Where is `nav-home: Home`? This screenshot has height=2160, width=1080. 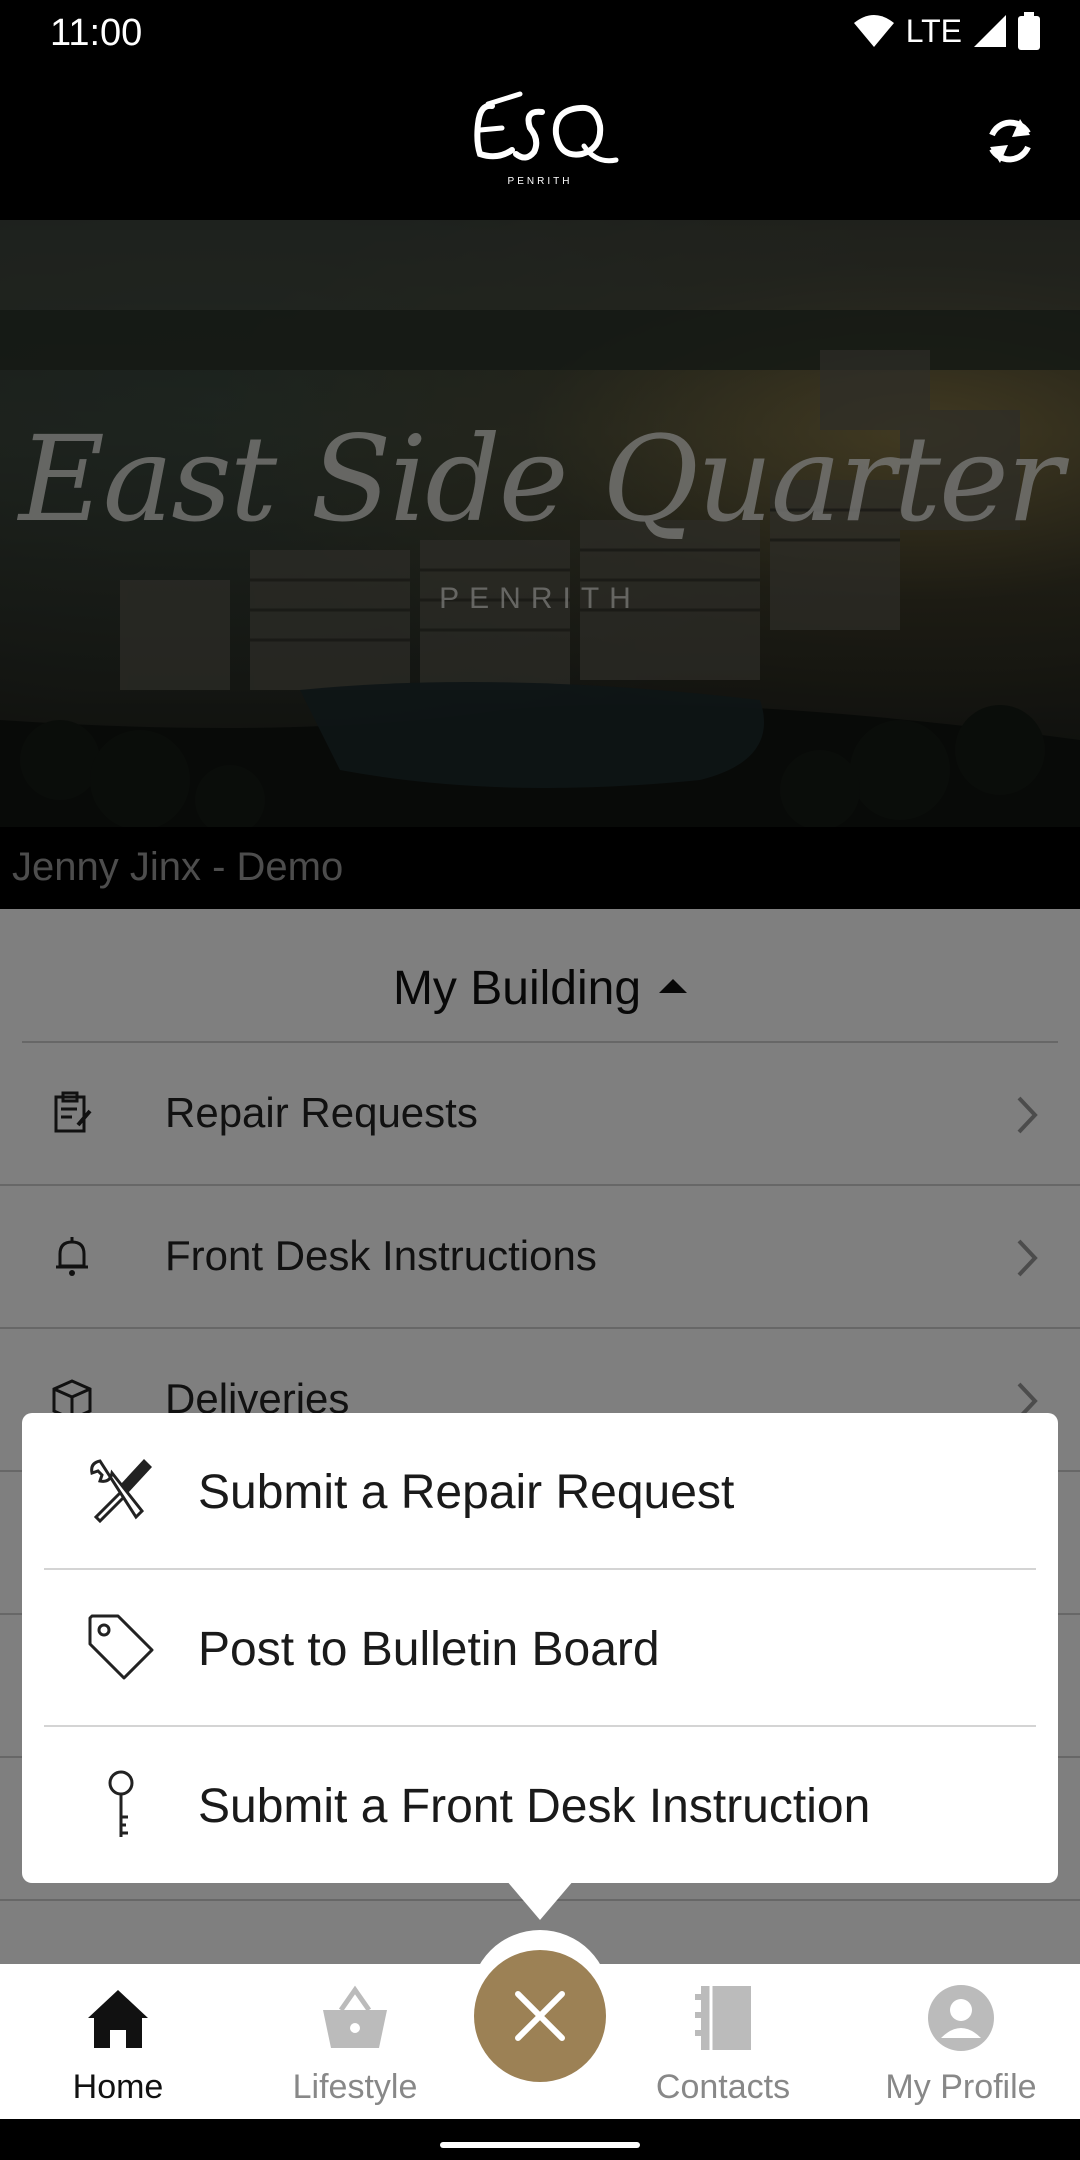 nav-home: Home is located at coordinates (118, 2041).